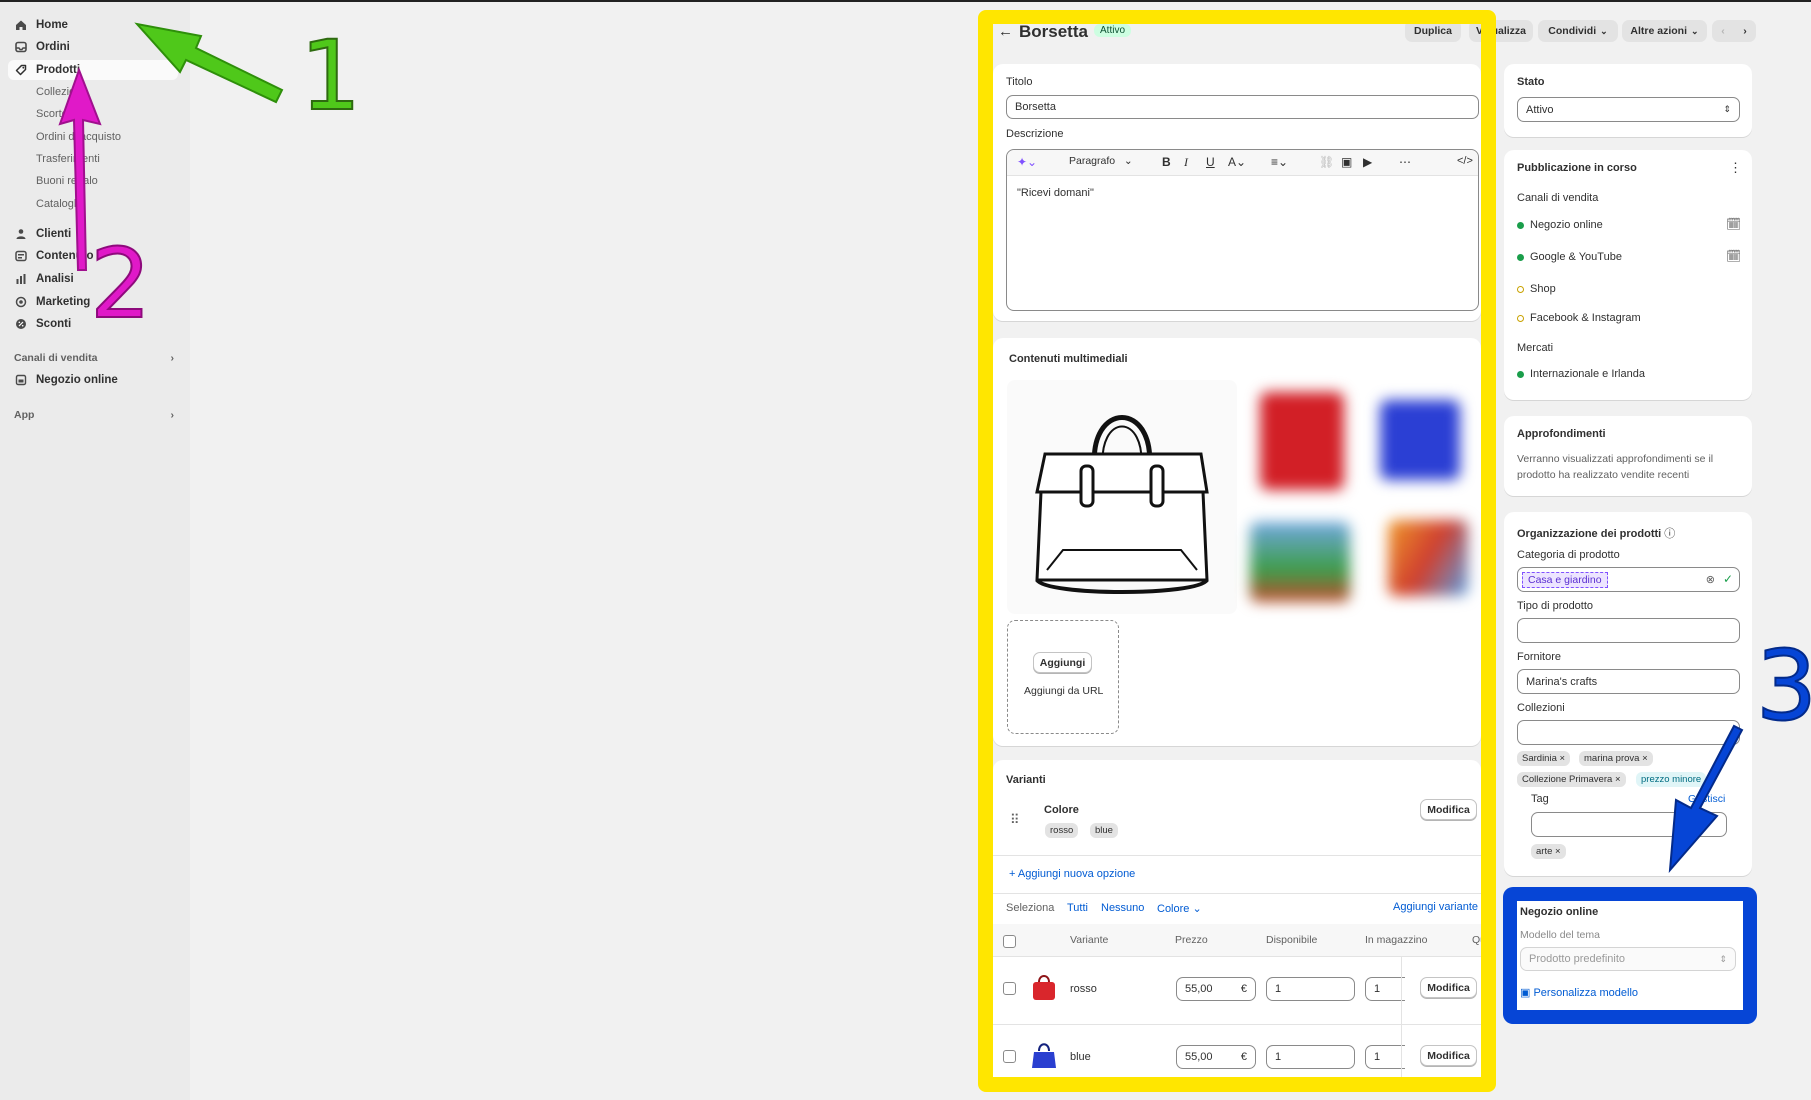 The image size is (1811, 1100). What do you see at coordinates (209, 63) in the screenshot?
I see `green-arrow` at bounding box center [209, 63].